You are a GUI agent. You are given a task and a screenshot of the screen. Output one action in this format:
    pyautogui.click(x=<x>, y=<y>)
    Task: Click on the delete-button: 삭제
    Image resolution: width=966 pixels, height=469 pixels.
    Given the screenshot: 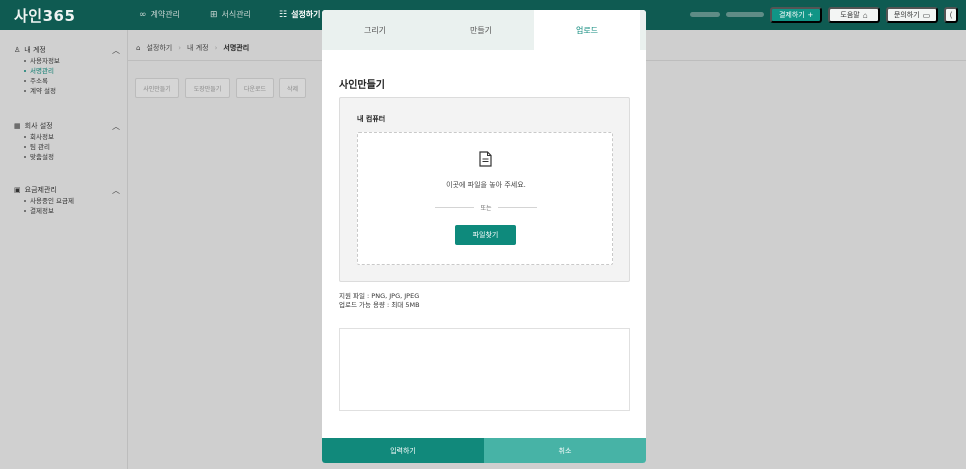 What is the action you would take?
    pyautogui.click(x=292, y=88)
    